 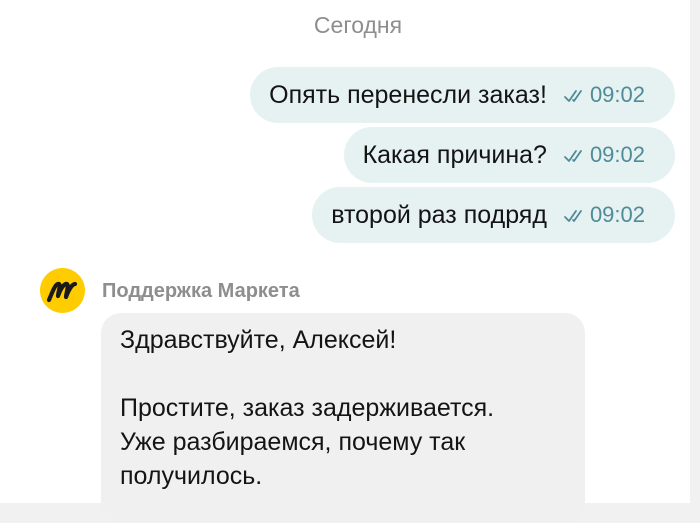 I want to click on yandex-market-logo-icon, so click(x=61, y=291).